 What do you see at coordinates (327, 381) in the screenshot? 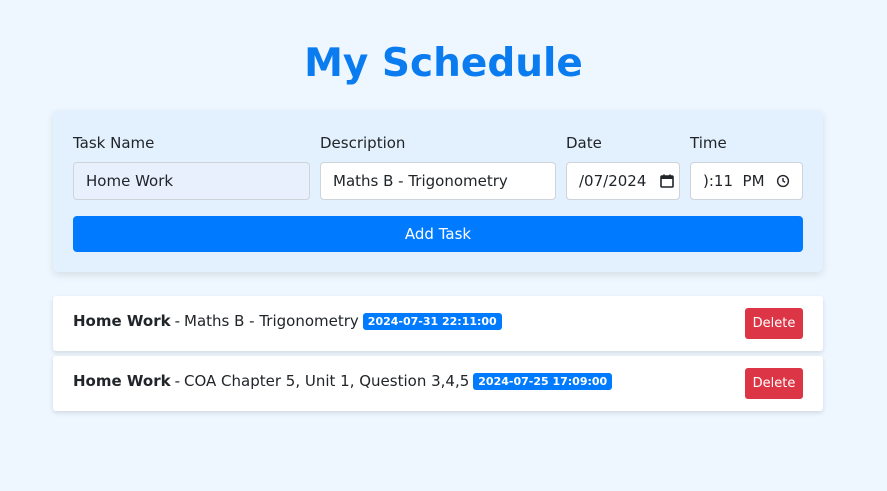
I see `task-description: COA Chapter 5, Unit 1, Question 3,4,5` at bounding box center [327, 381].